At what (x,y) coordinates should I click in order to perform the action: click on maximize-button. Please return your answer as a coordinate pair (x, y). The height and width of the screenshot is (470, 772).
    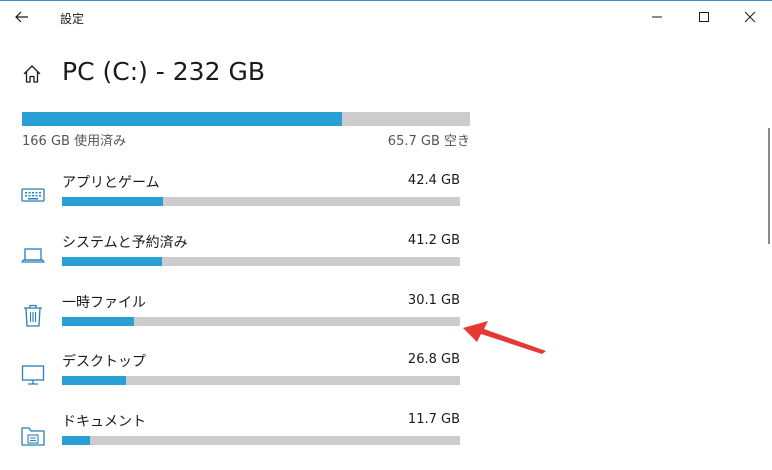
    Looking at the image, I should click on (704, 17).